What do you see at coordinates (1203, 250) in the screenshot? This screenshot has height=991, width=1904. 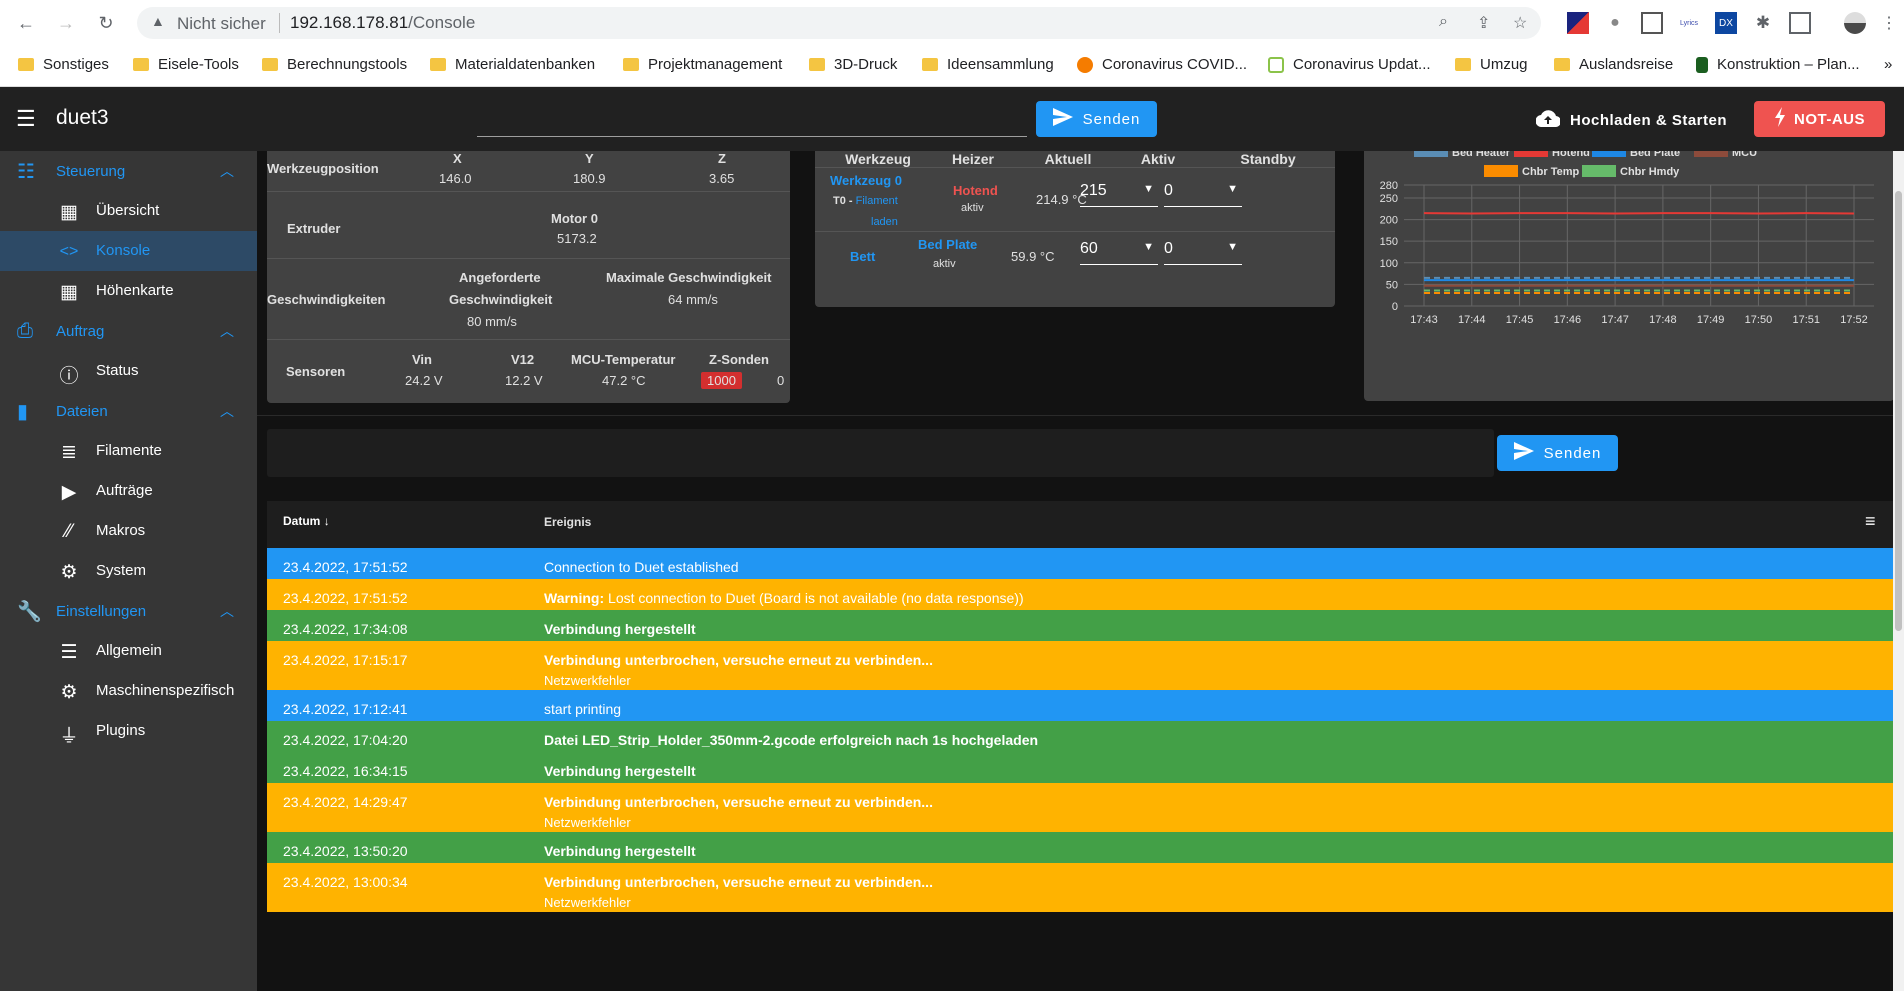 I see `bed-standby-select: 0 ▼` at bounding box center [1203, 250].